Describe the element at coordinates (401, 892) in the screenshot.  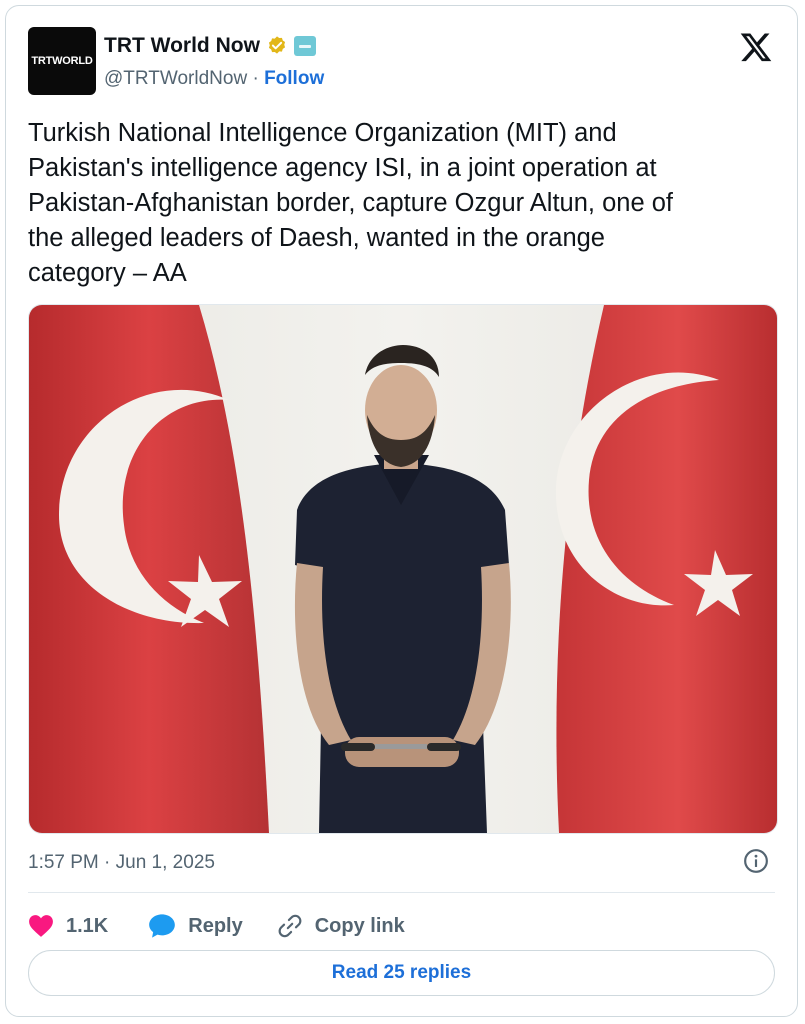
I see `divider` at that location.